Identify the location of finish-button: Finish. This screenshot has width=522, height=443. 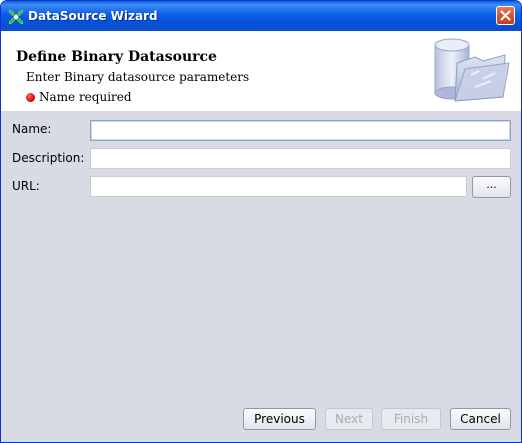
(411, 419).